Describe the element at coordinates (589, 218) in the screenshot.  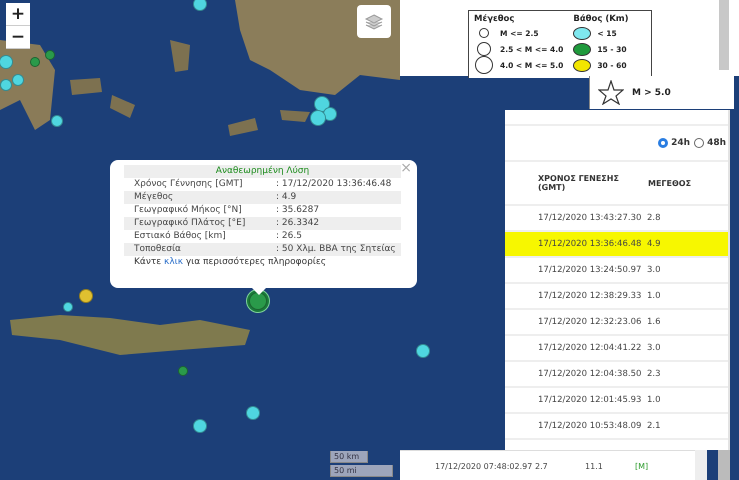
I see `table-cell-text: 17/12/2020 13:43:27.30` at that location.